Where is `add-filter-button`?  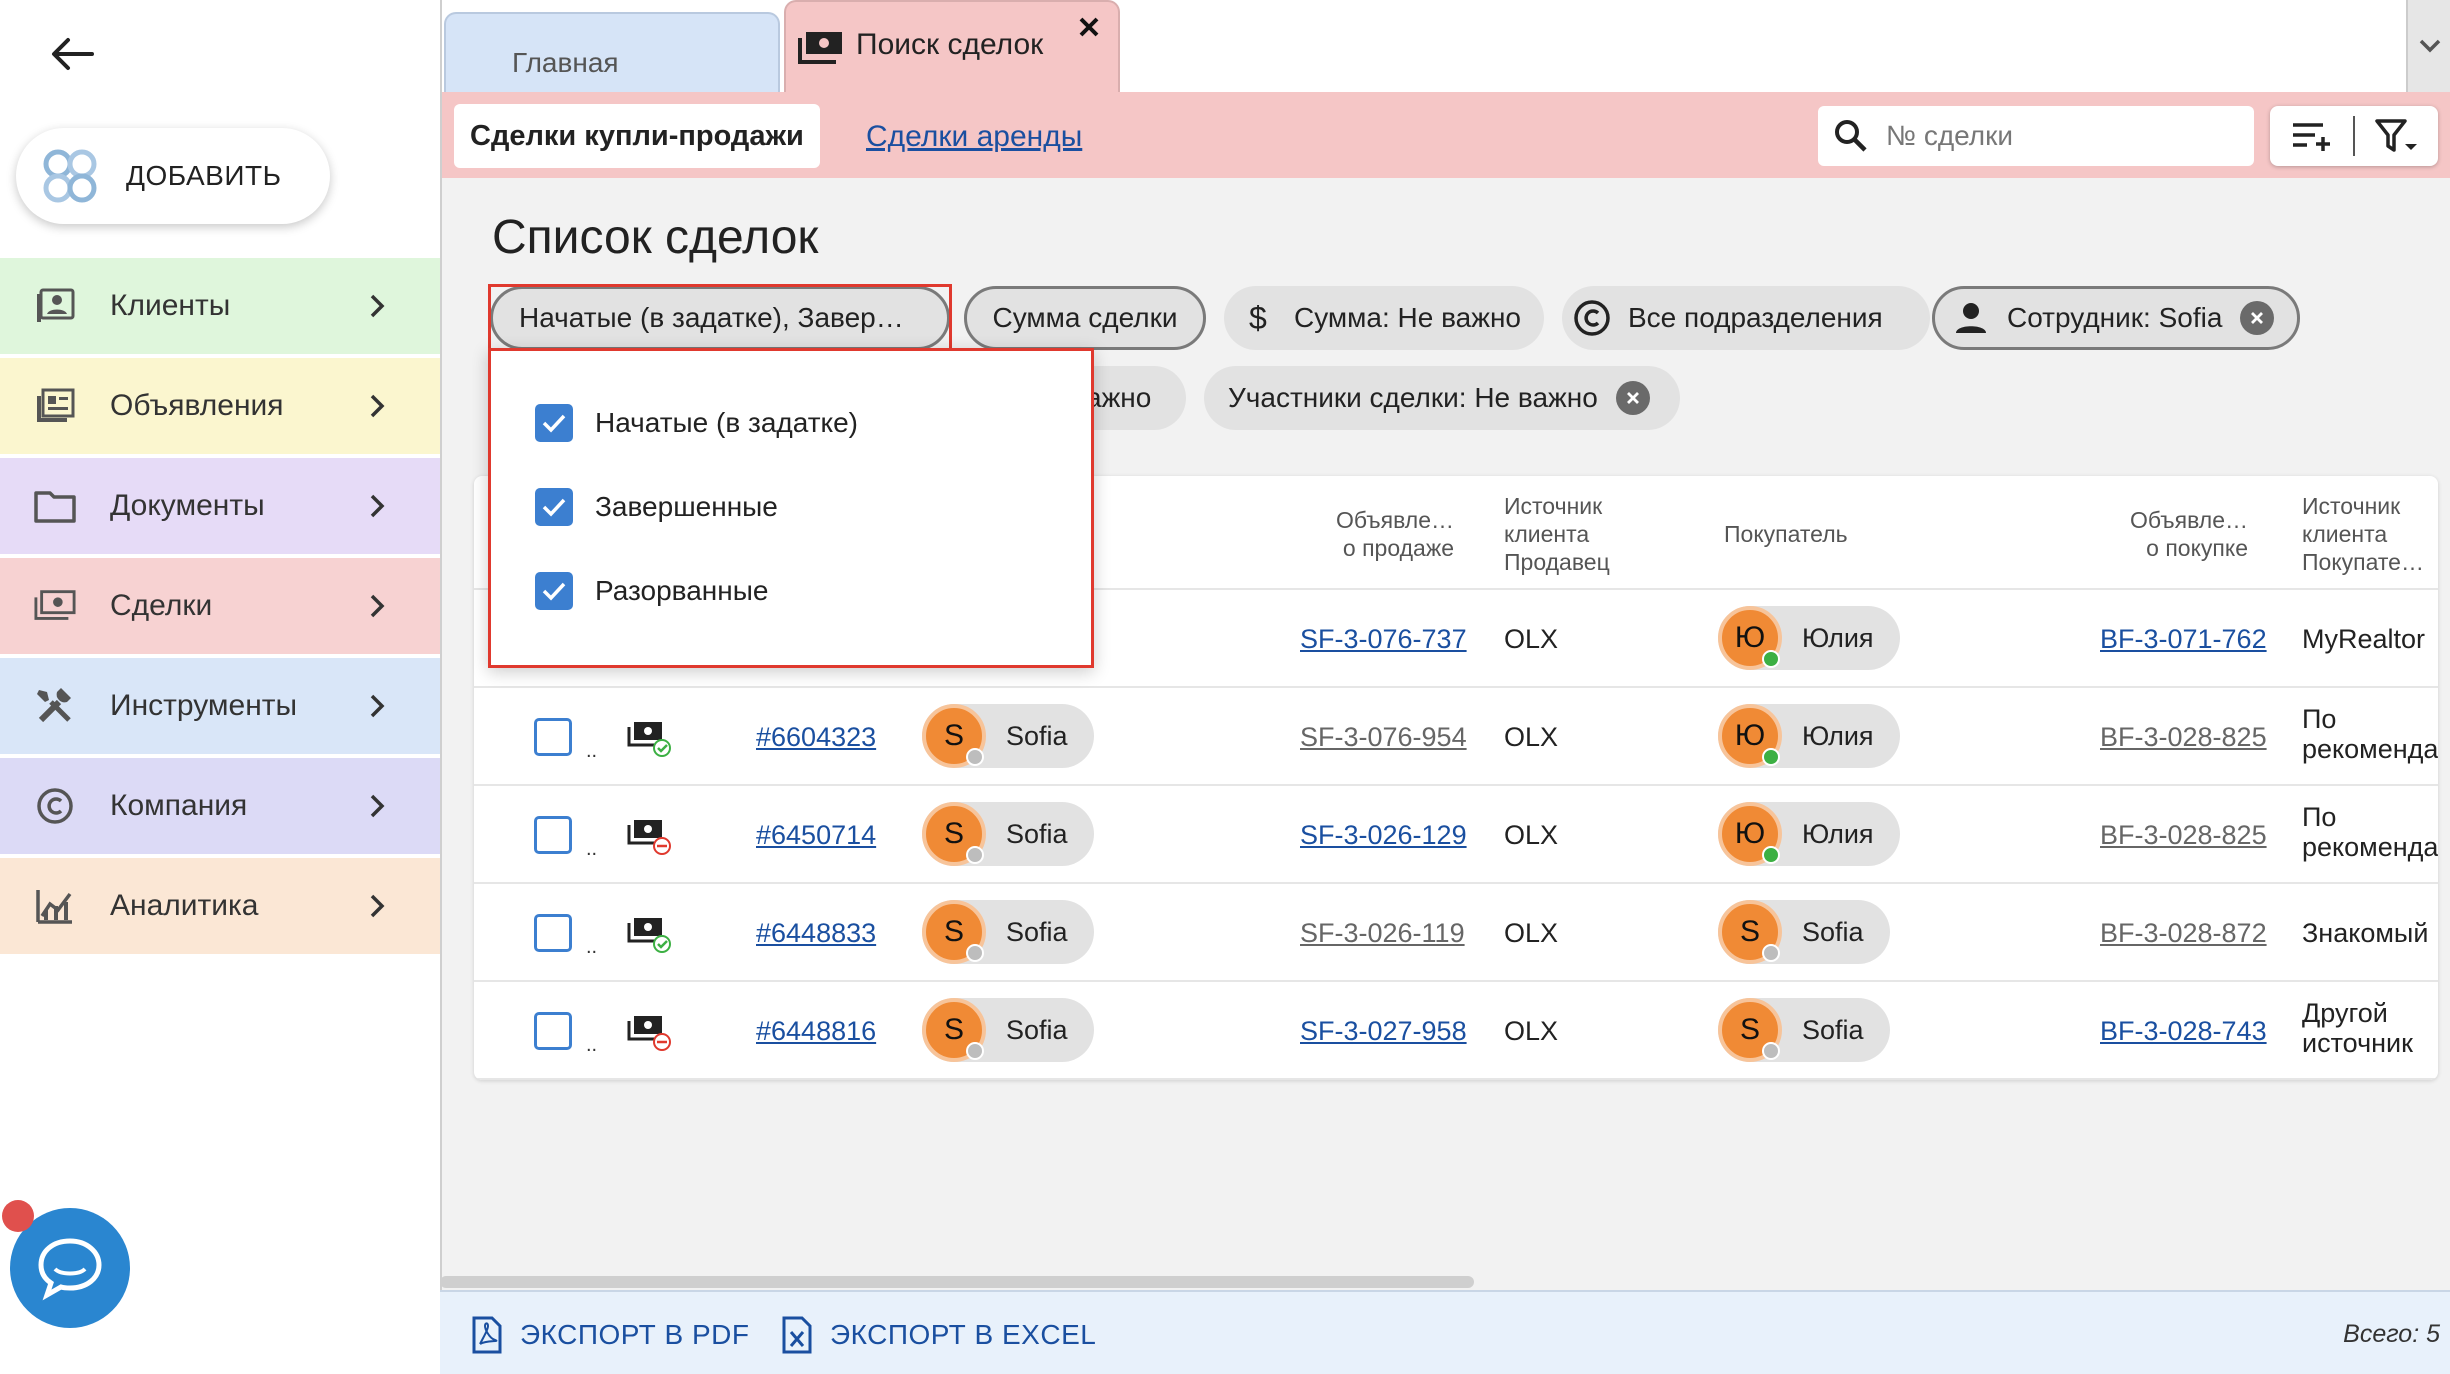 add-filter-button is located at coordinates (2311, 136).